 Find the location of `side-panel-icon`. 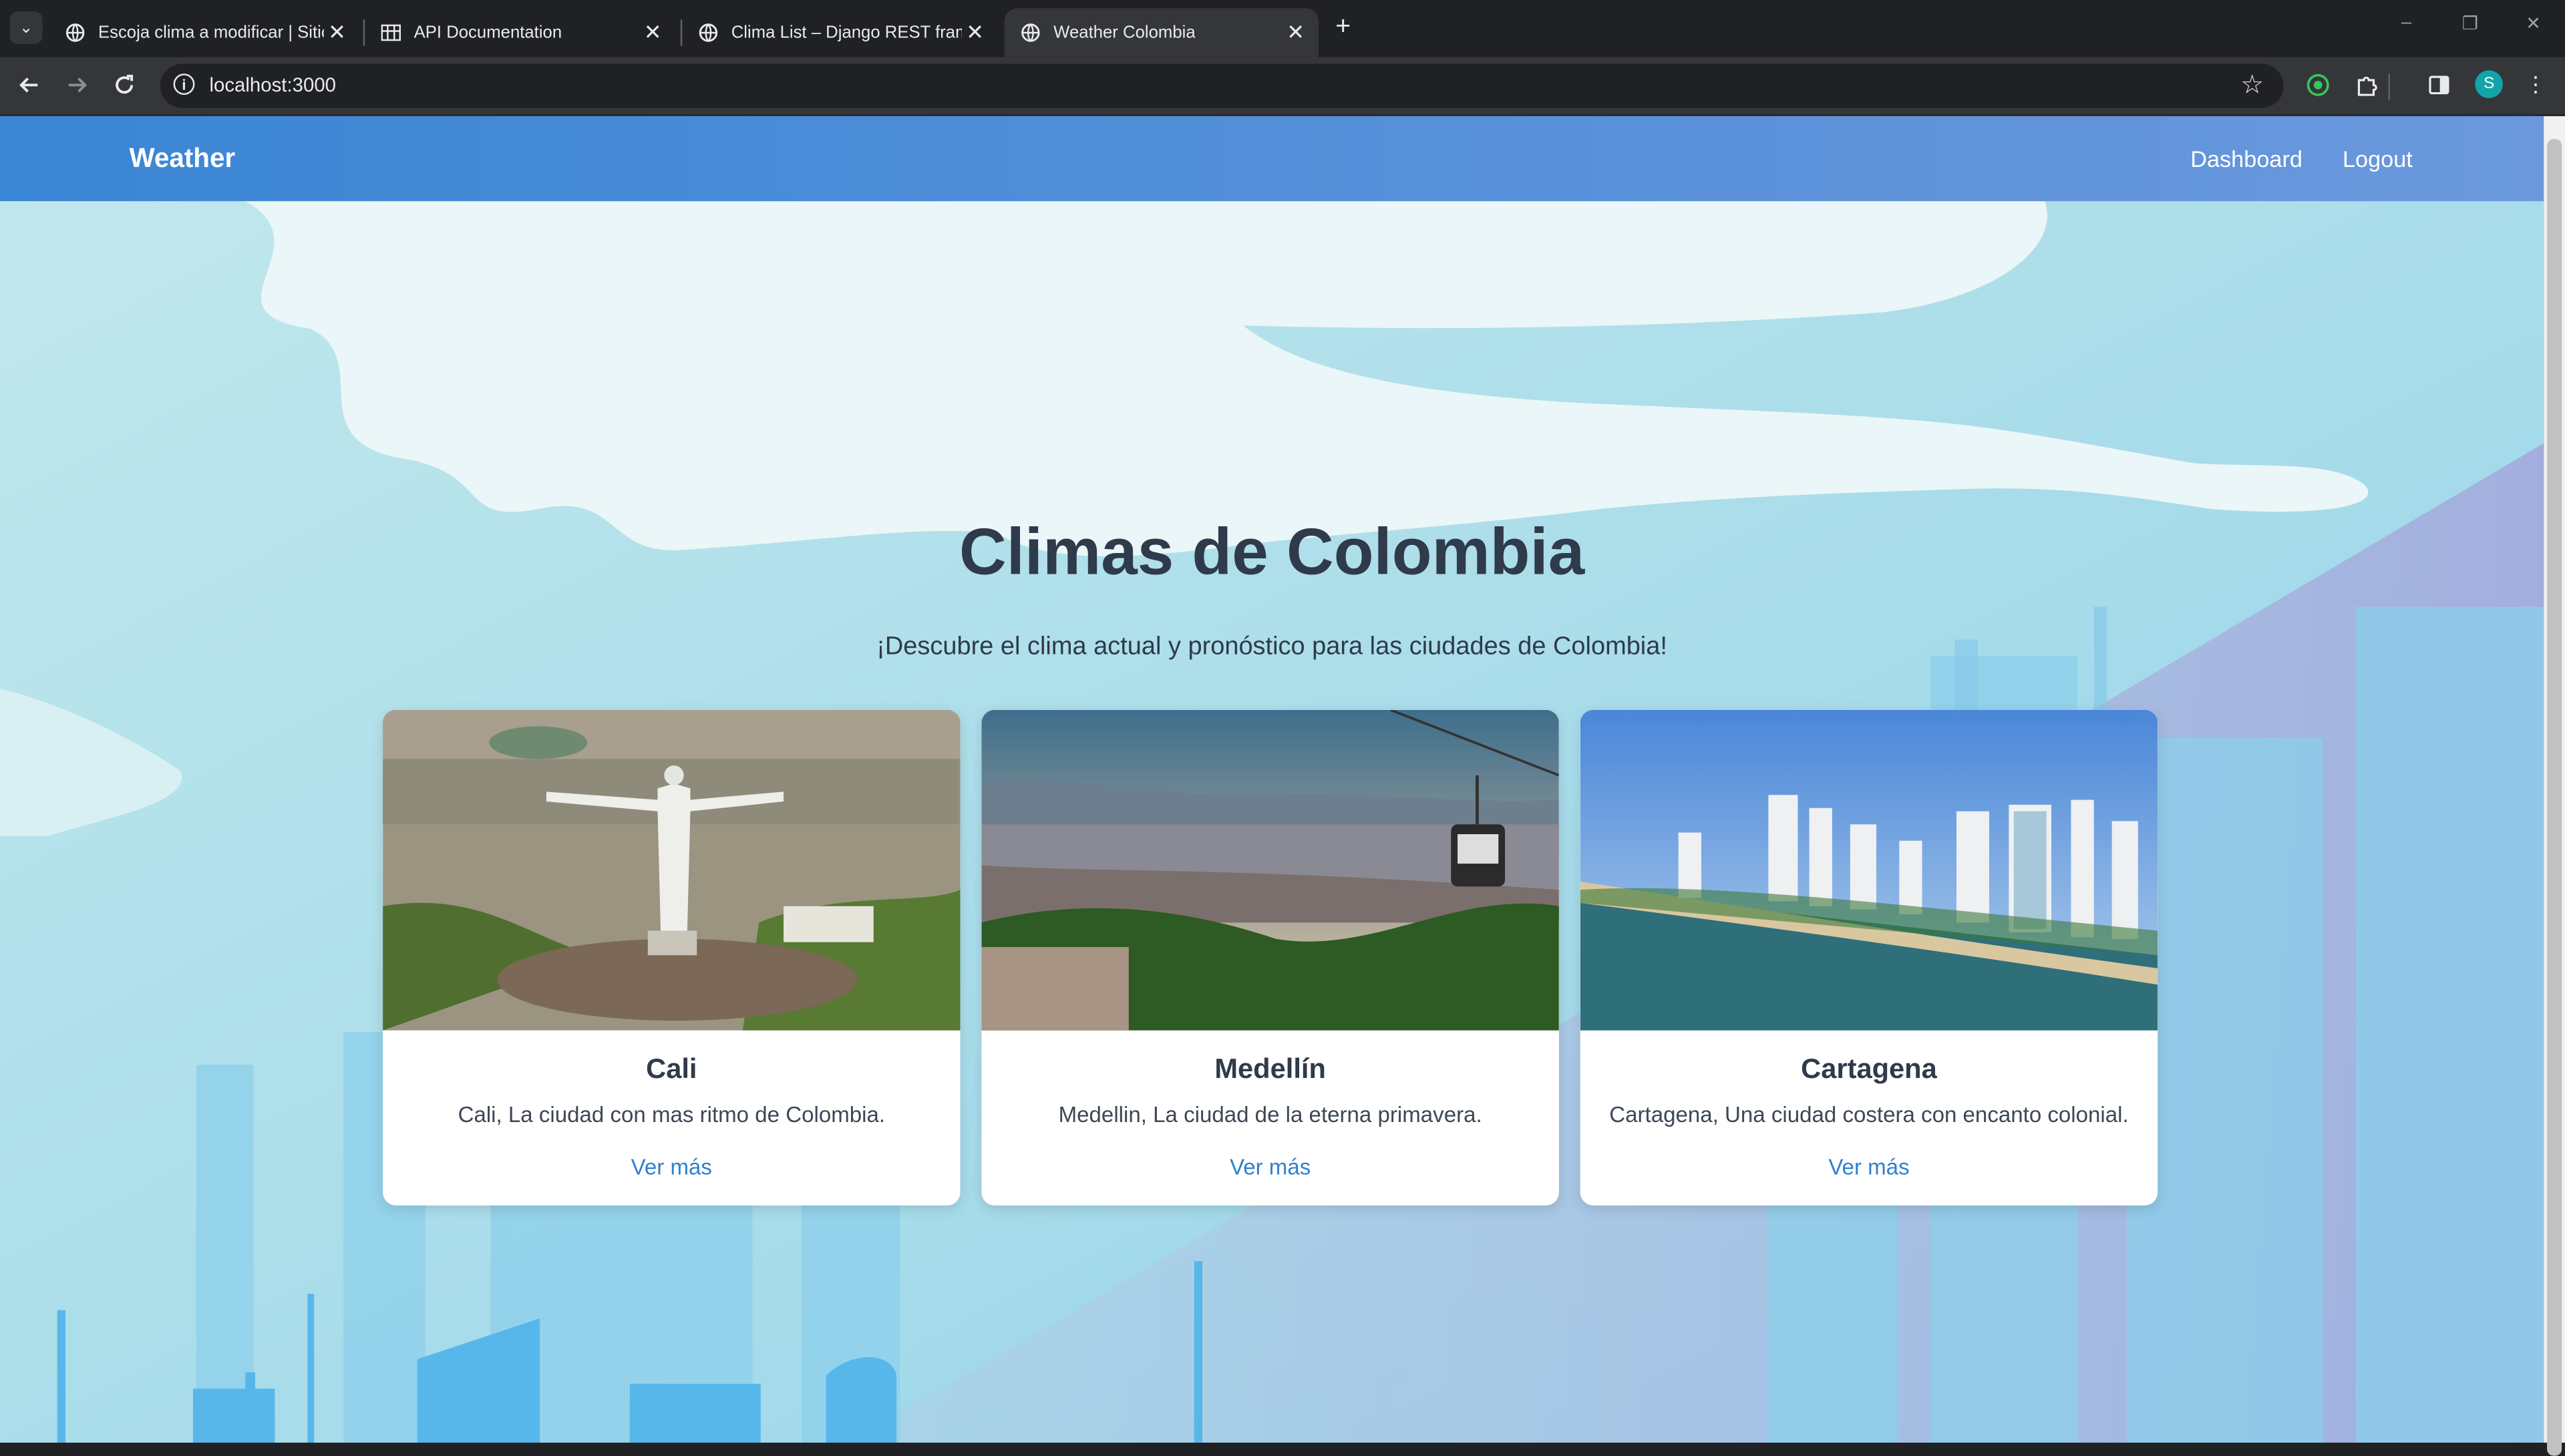

side-panel-icon is located at coordinates (2438, 85).